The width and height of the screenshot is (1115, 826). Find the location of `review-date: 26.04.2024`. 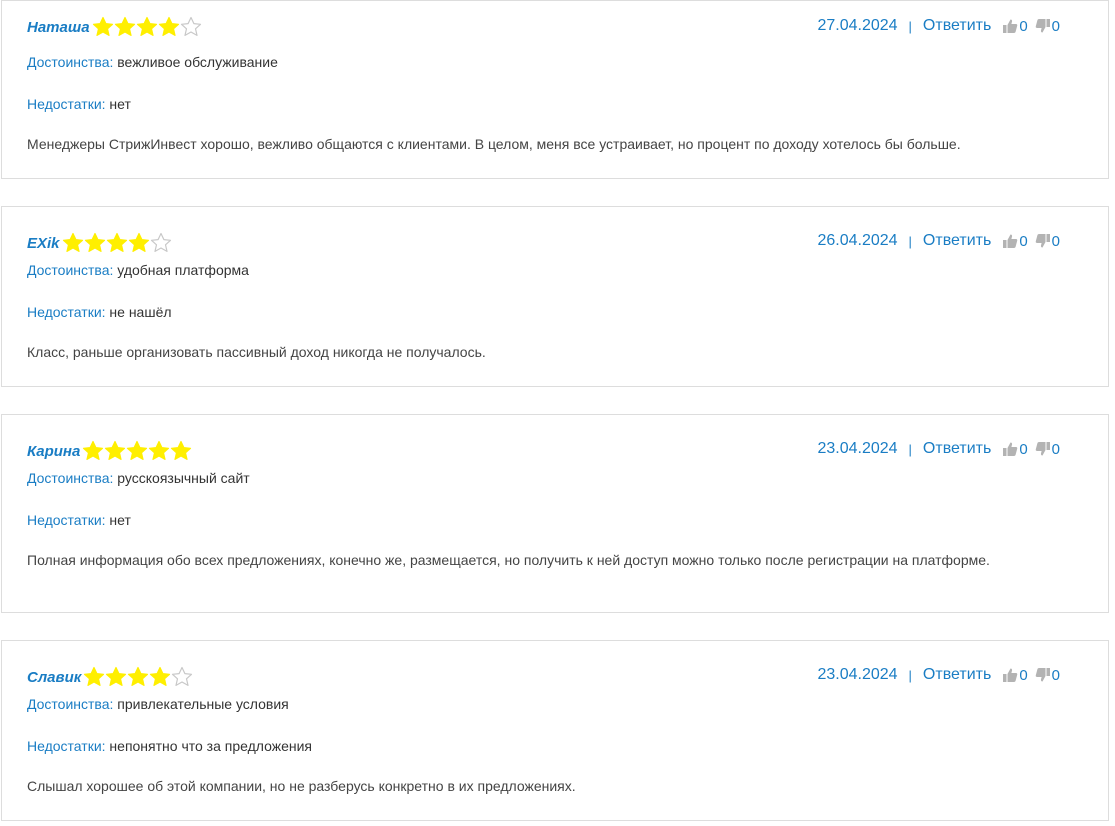

review-date: 26.04.2024 is located at coordinates (857, 240).